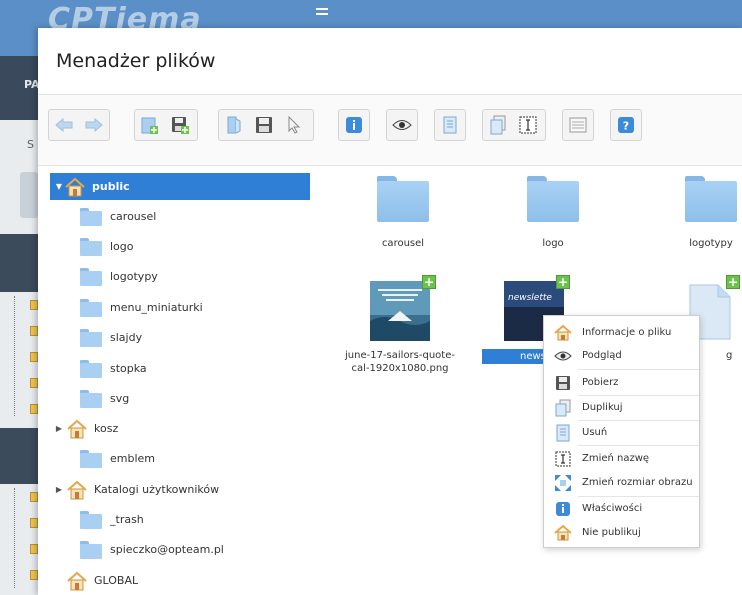 This screenshot has height=595, width=742. What do you see at coordinates (602, 355) in the screenshot?
I see `menu-item-label: Podgląd` at bounding box center [602, 355].